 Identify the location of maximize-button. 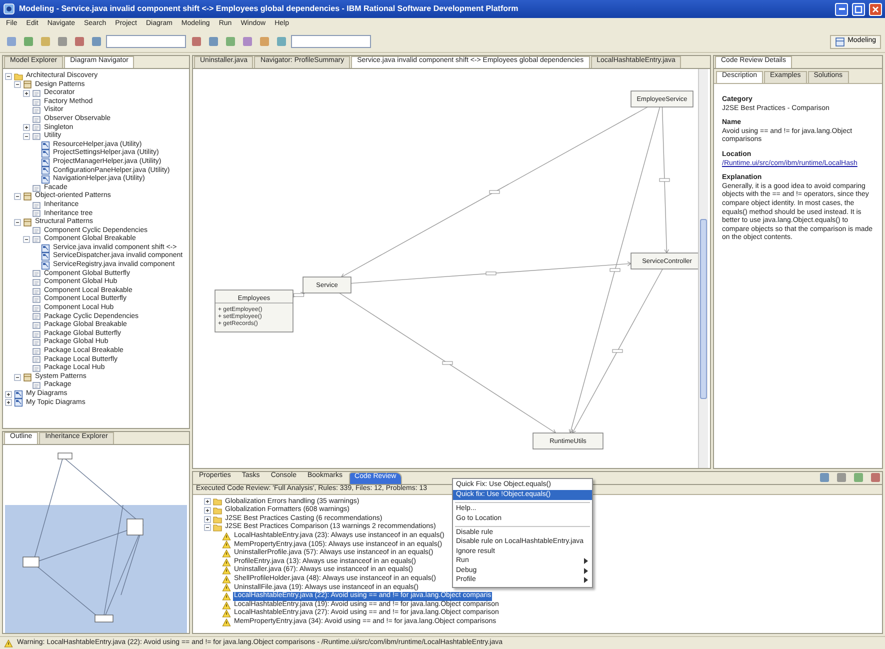
(858, 9).